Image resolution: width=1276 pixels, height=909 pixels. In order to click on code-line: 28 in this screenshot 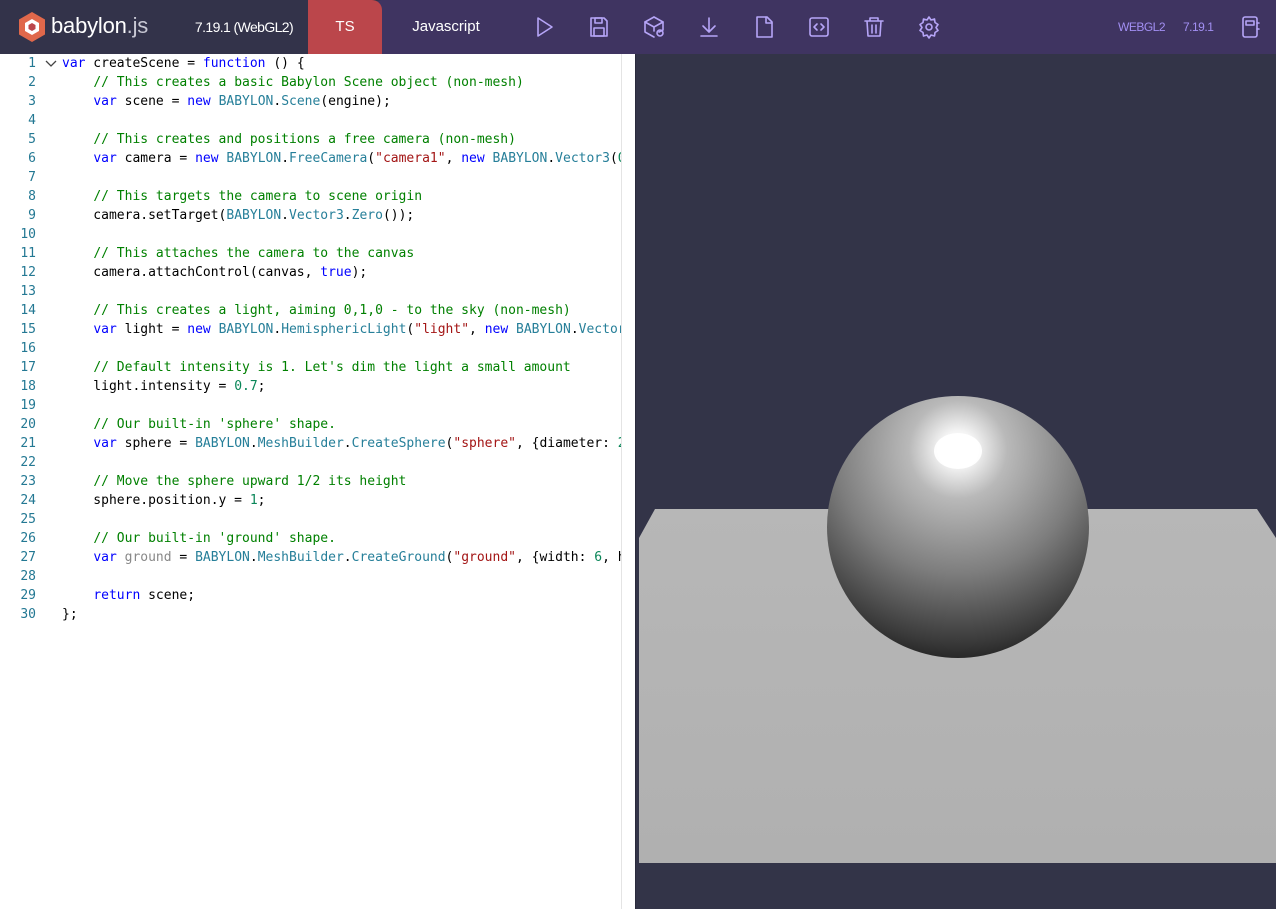, I will do `click(311, 576)`.